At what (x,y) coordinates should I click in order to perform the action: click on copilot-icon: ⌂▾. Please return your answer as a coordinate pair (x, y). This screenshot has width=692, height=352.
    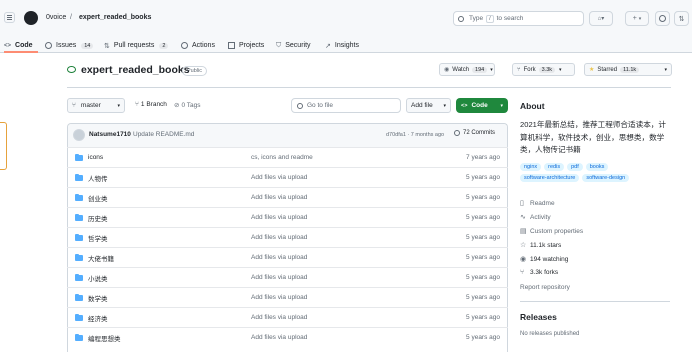
    Looking at the image, I should click on (601, 19).